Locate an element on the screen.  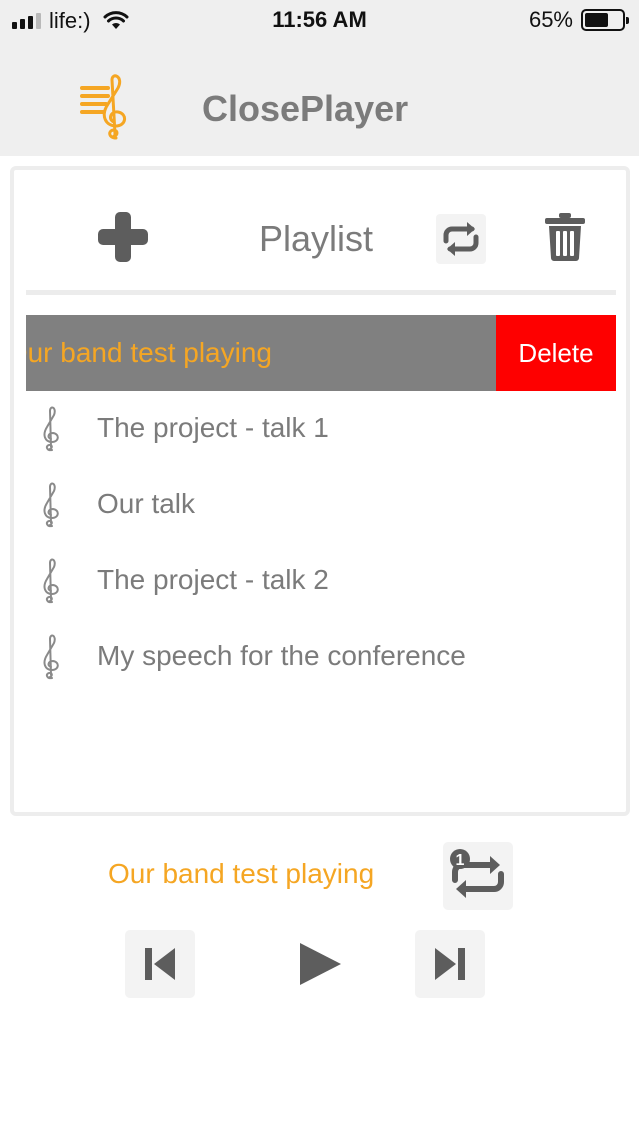
skip-next-icon is located at coordinates (450, 964).